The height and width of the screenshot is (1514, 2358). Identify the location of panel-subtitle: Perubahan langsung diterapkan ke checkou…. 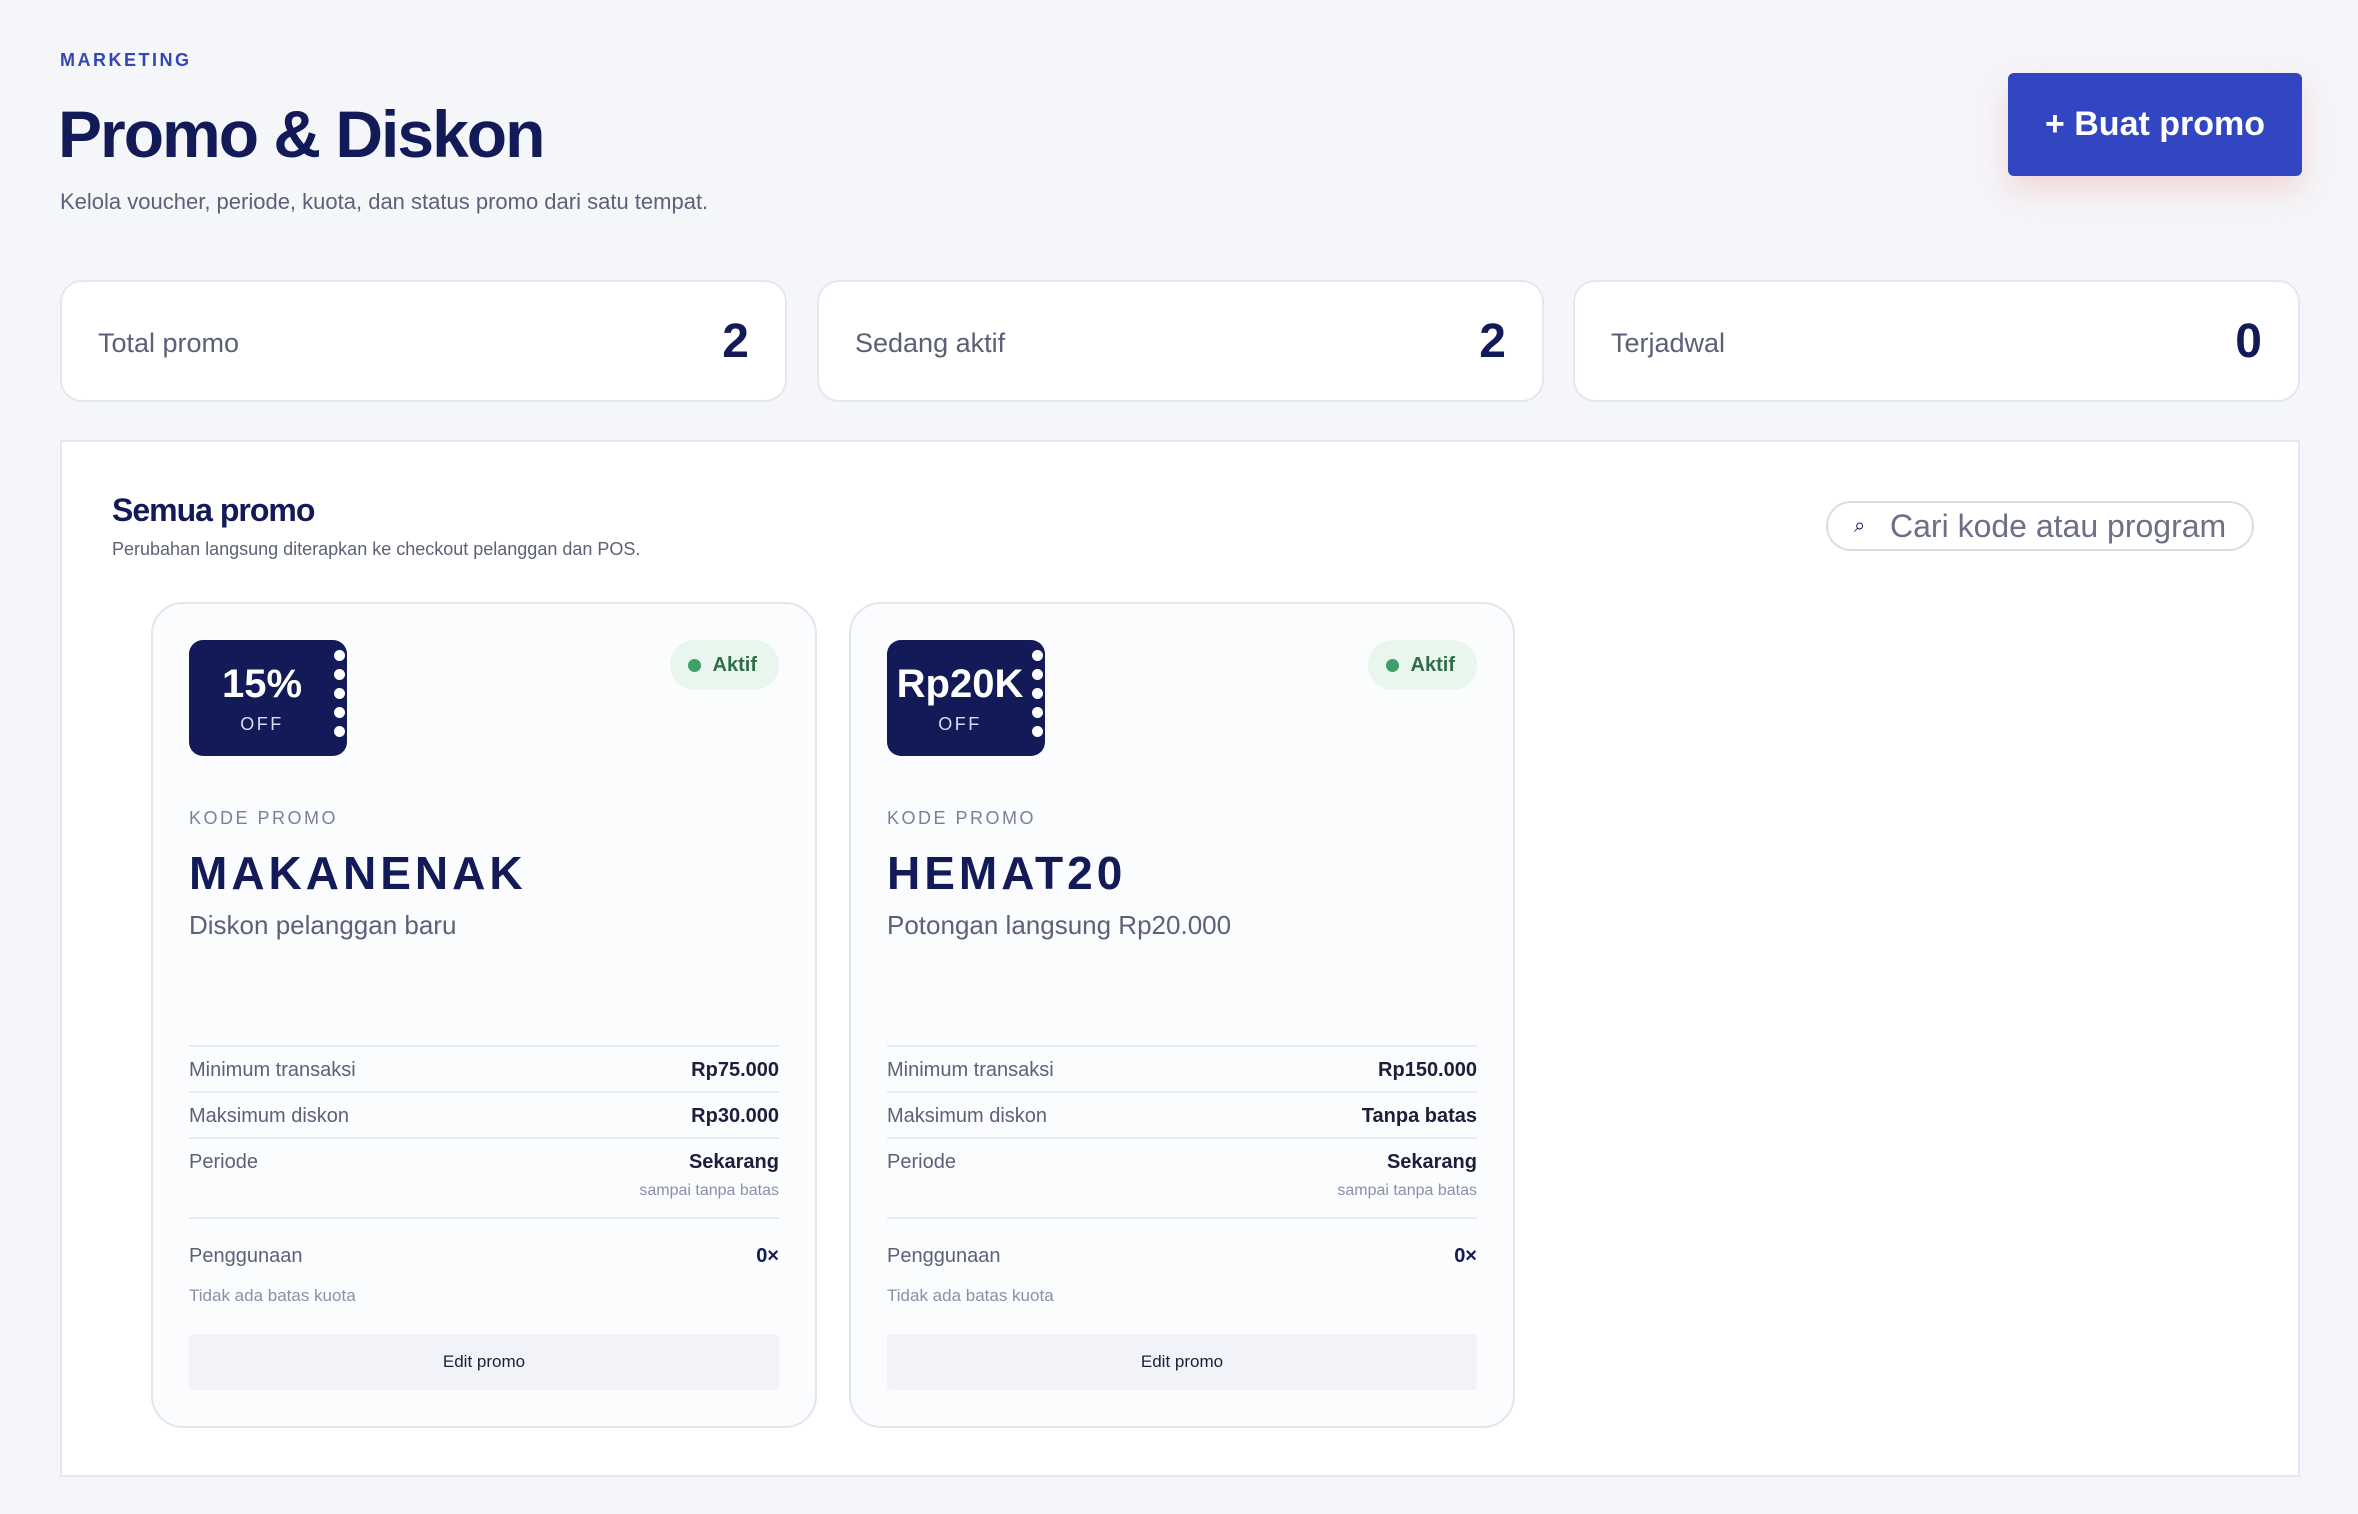
(376, 549).